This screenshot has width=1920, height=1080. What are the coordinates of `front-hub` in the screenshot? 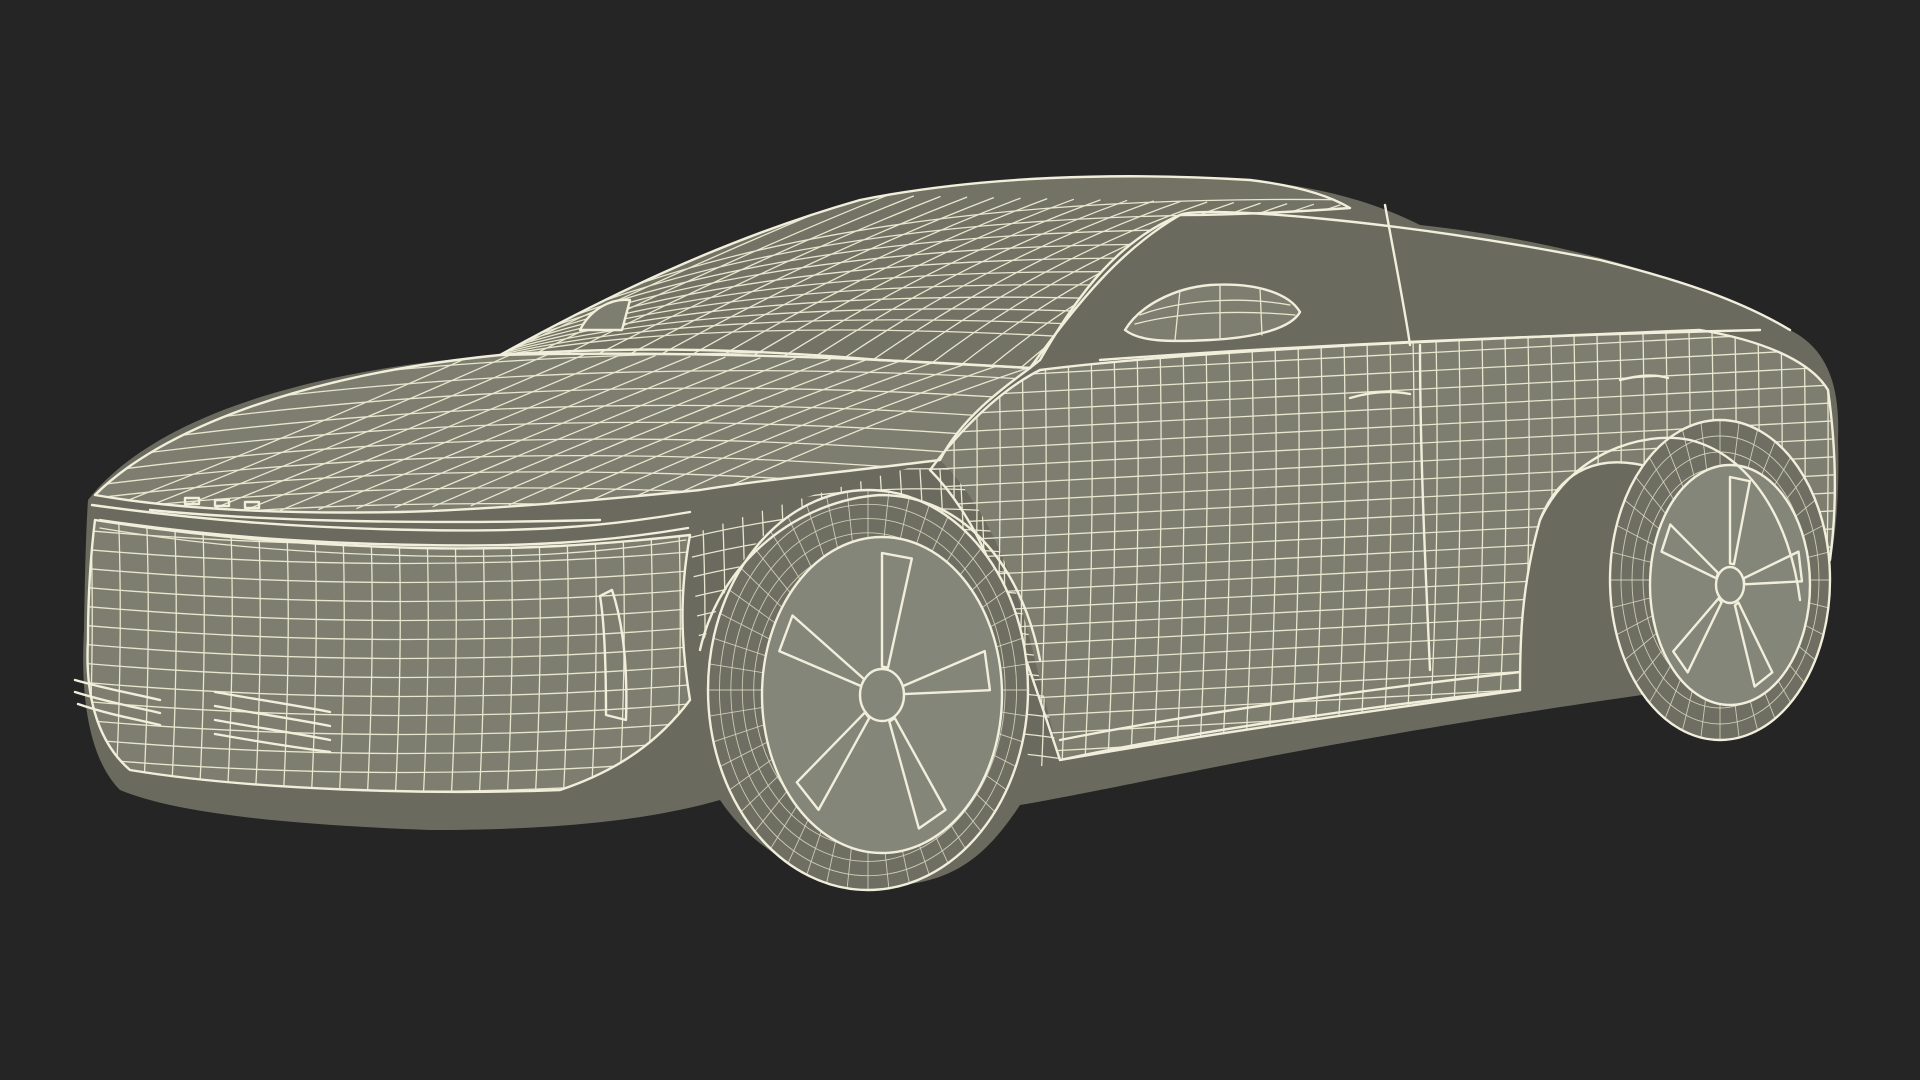 It's located at (882, 695).